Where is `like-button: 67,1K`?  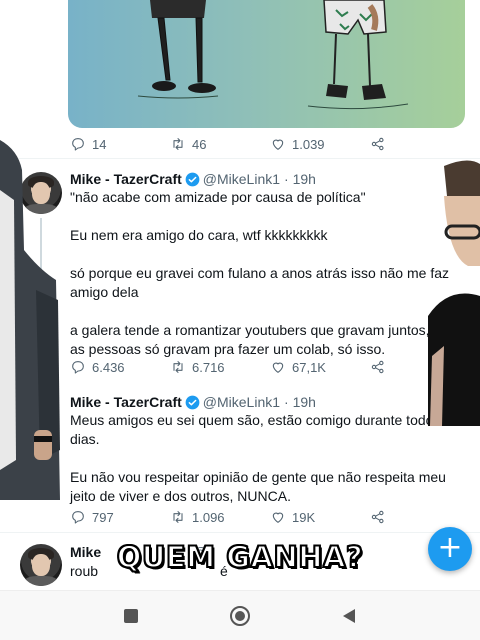
like-button: 67,1K is located at coordinates (320, 367).